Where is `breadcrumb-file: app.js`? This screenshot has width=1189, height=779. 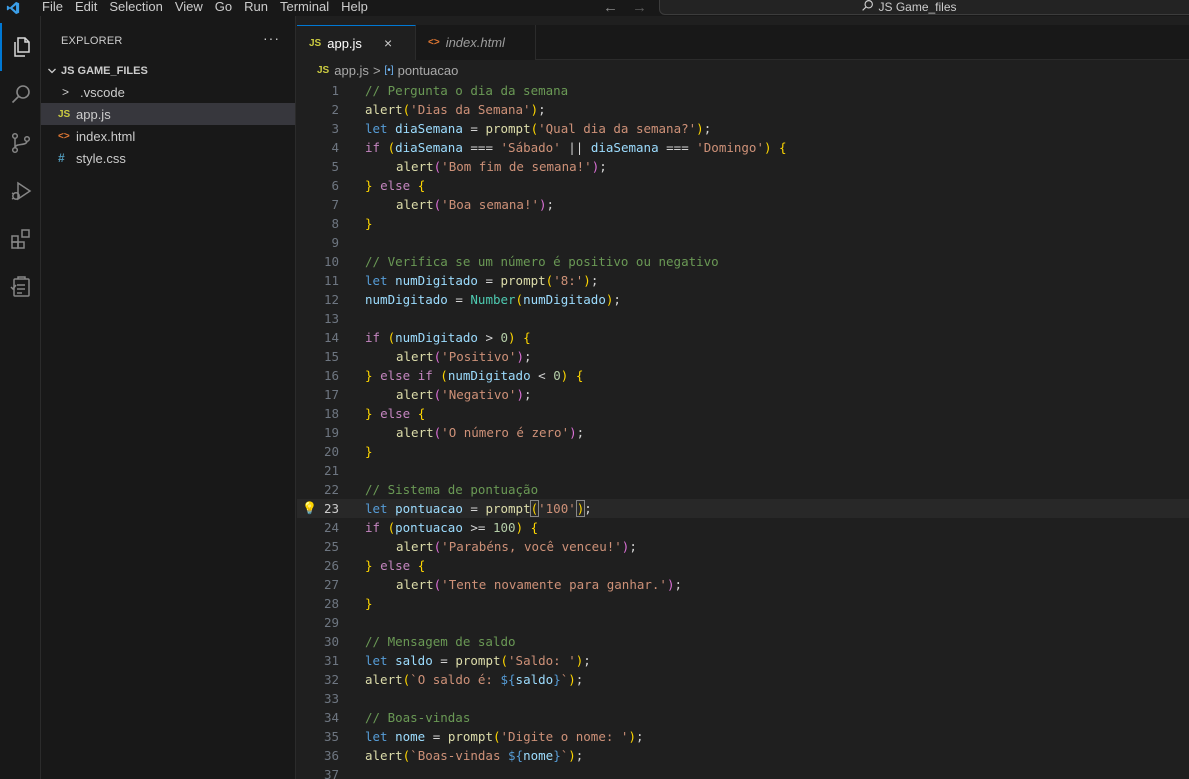
breadcrumb-file: app.js is located at coordinates (351, 70).